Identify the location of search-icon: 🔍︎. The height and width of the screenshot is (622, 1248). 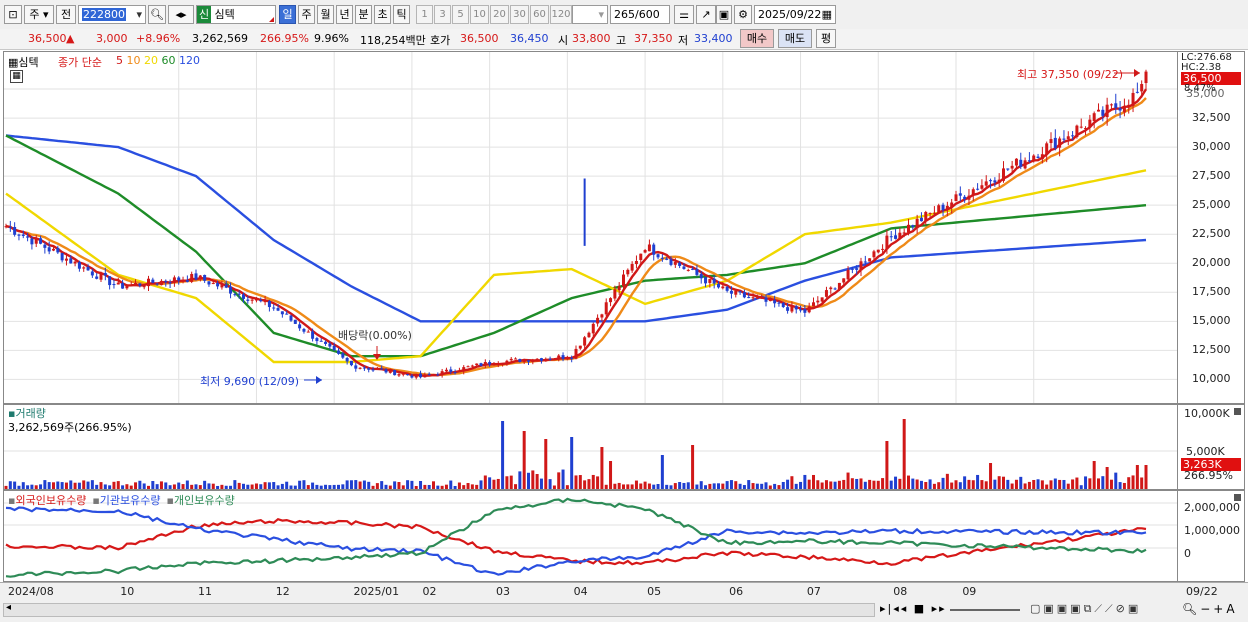
(157, 14).